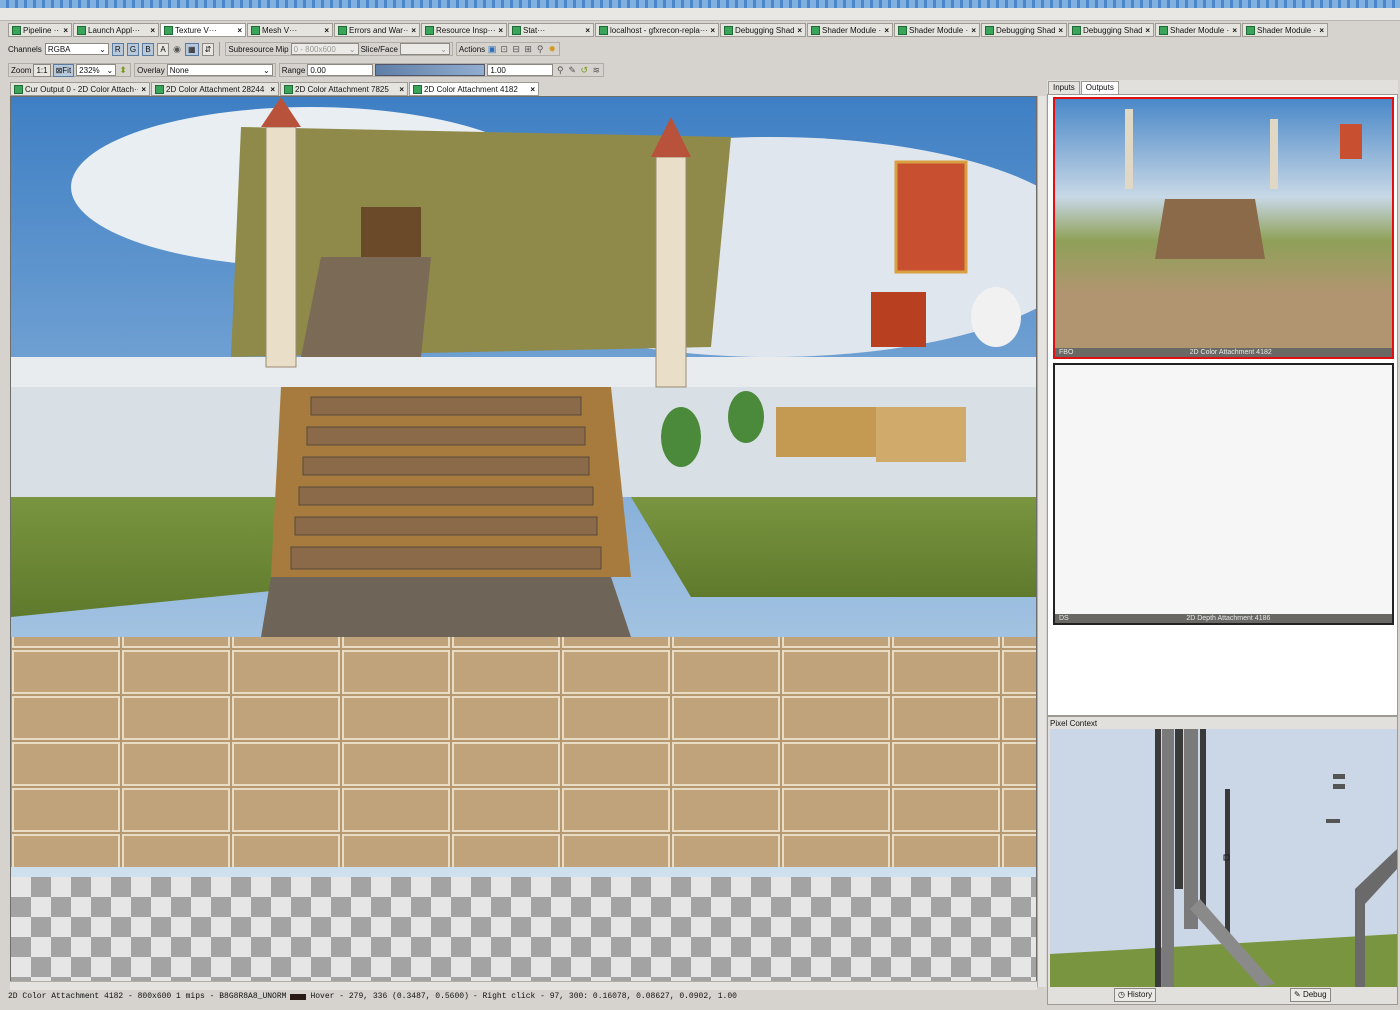 The image size is (1400, 1010). I want to click on color-picker-icon: ◉, so click(177, 49).